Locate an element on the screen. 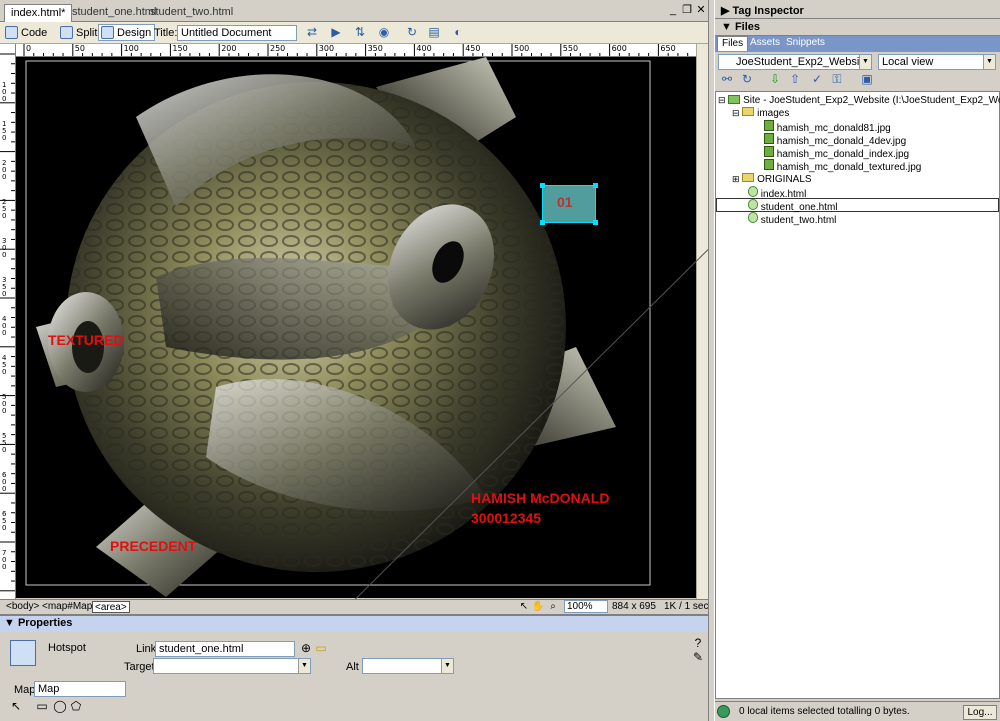  zoom-select: 100% is located at coordinates (586, 606).